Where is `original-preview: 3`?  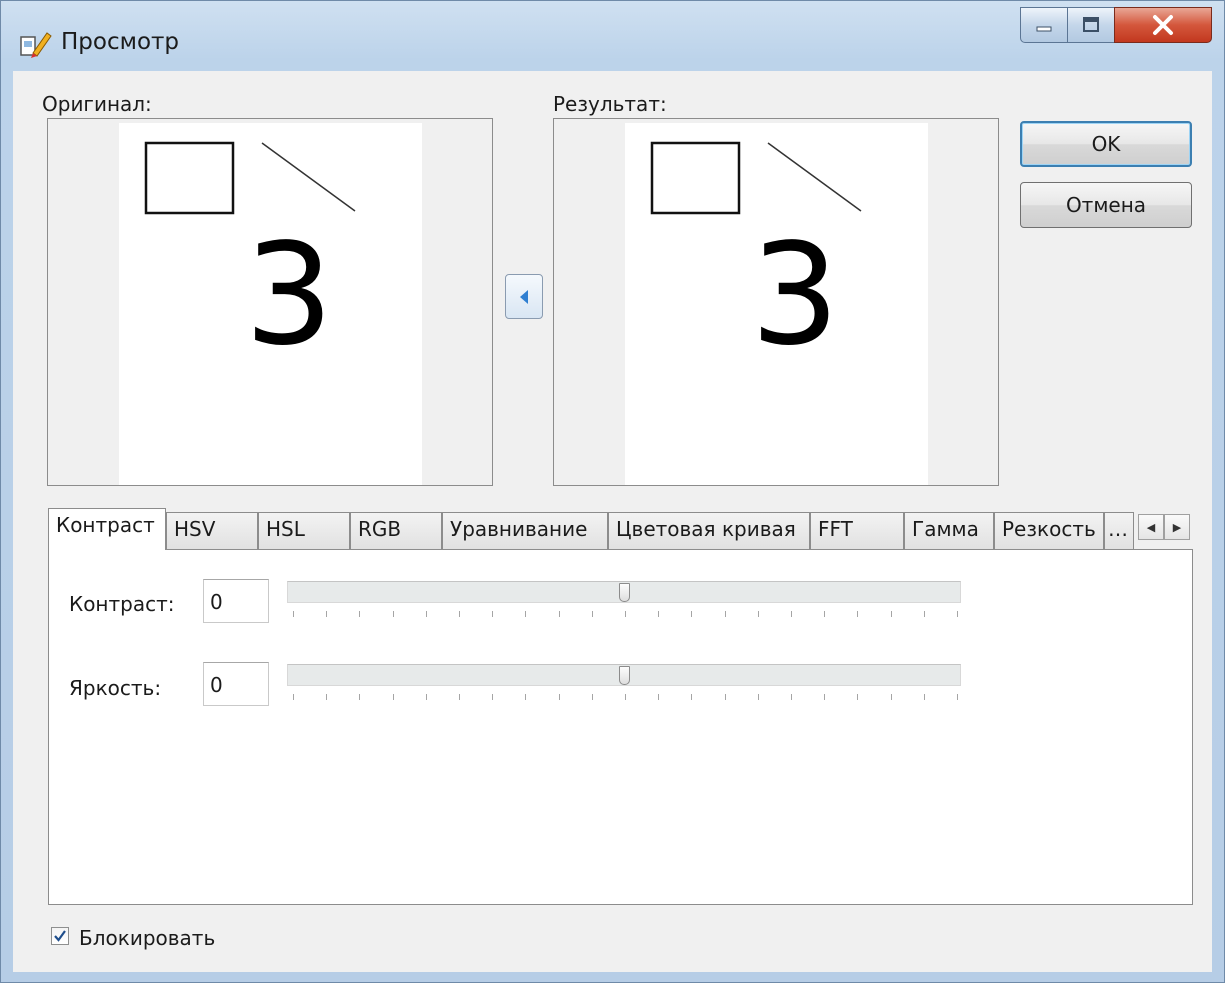 original-preview: 3 is located at coordinates (270, 302).